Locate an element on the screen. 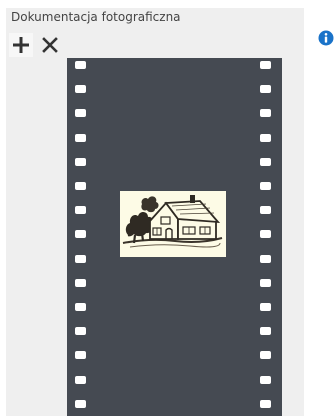  panel-title: Dokumentacja fotograficzna is located at coordinates (96, 17).